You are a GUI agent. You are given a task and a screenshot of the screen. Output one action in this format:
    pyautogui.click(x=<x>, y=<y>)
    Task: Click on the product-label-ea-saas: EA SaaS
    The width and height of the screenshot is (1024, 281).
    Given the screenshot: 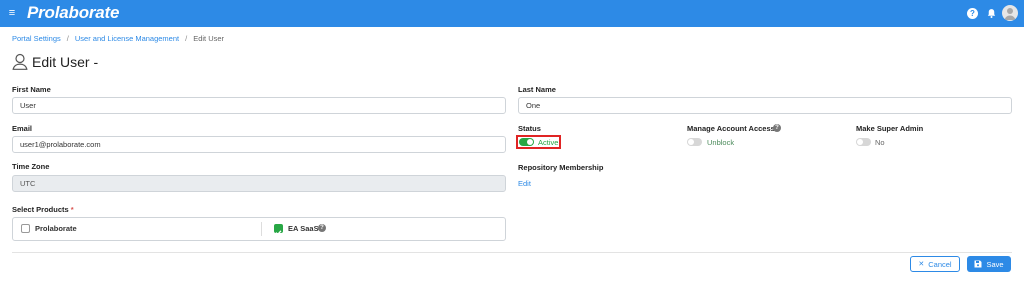 What is the action you would take?
    pyautogui.click(x=303, y=228)
    